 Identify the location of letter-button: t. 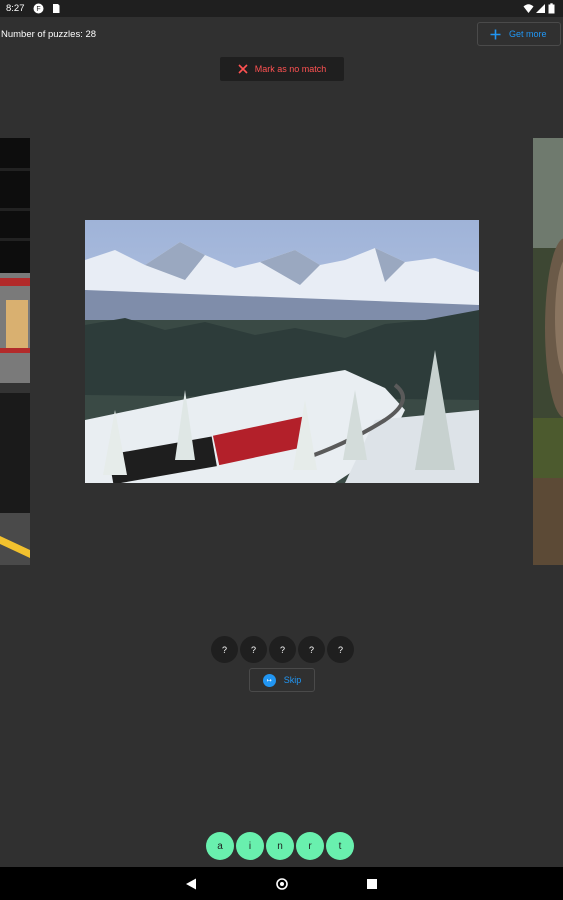
(340, 846).